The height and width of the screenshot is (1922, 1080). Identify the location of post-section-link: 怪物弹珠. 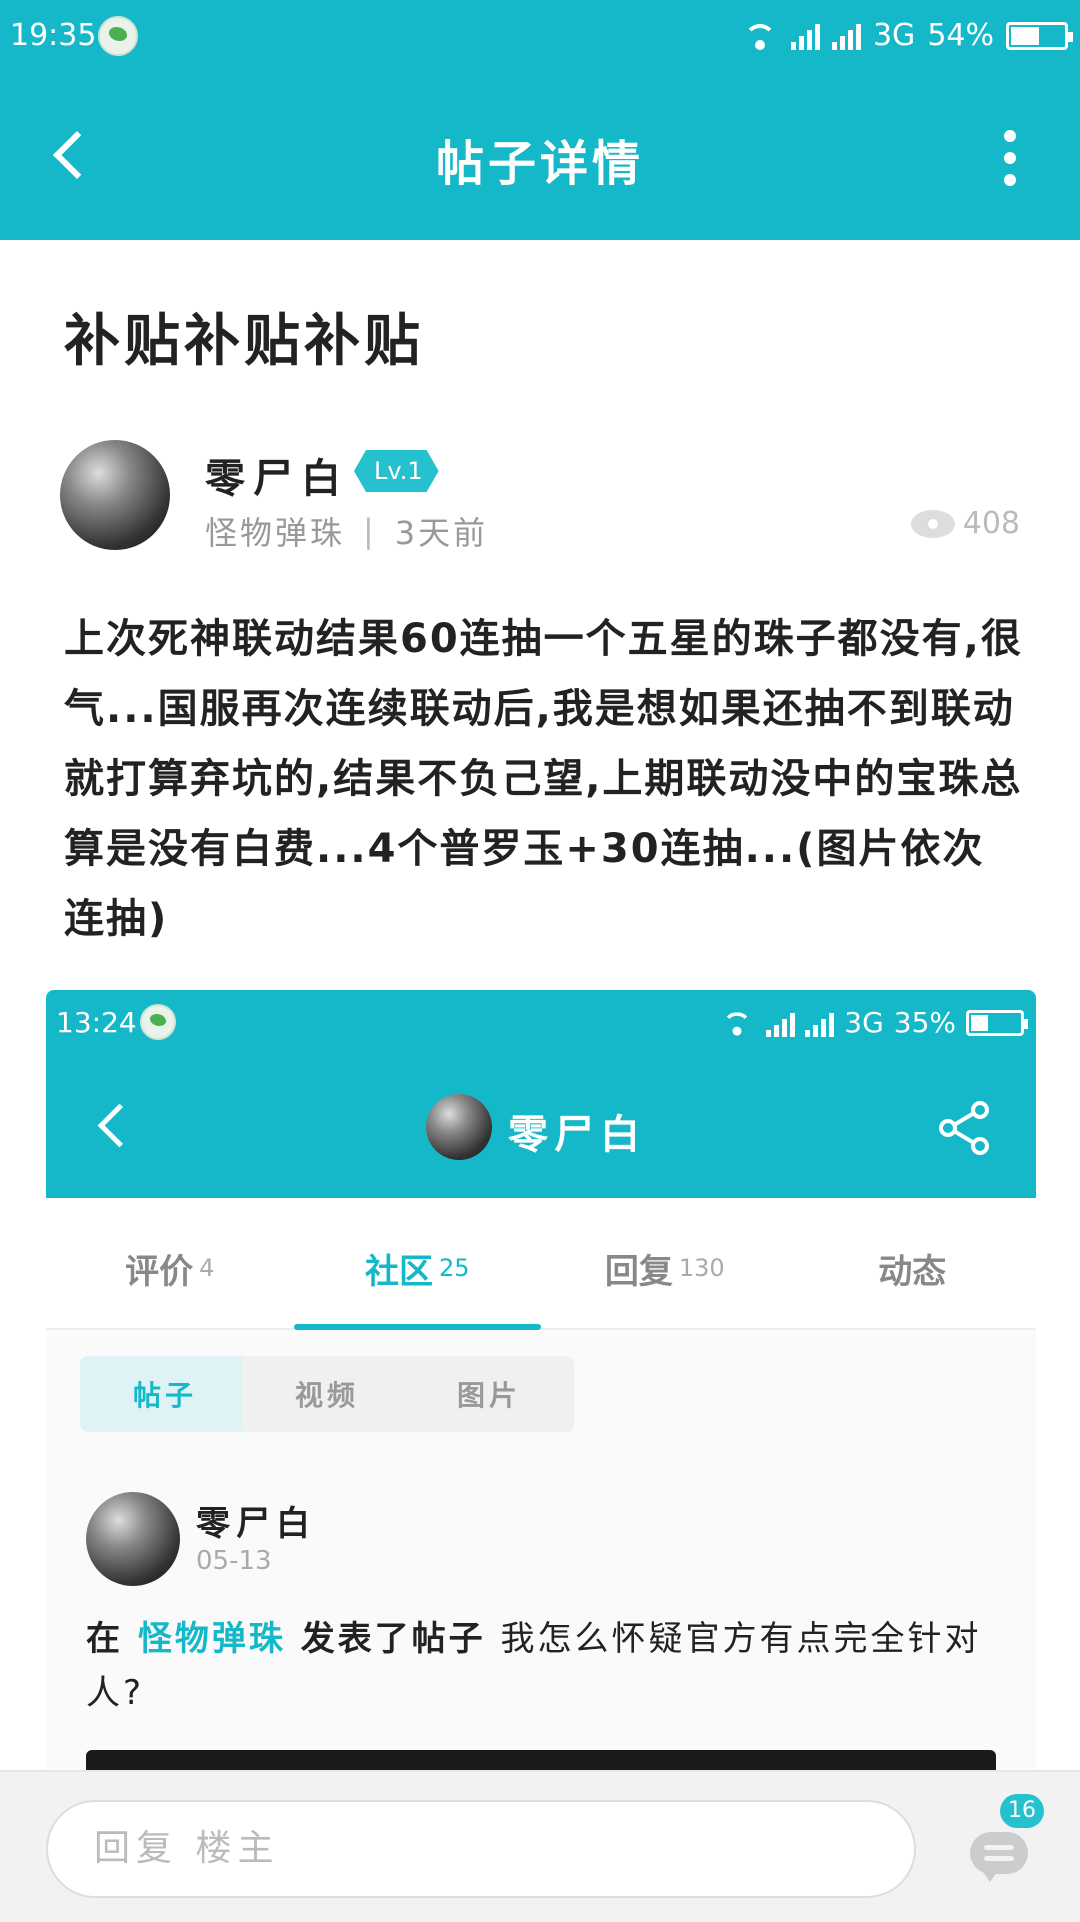
(211, 1639).